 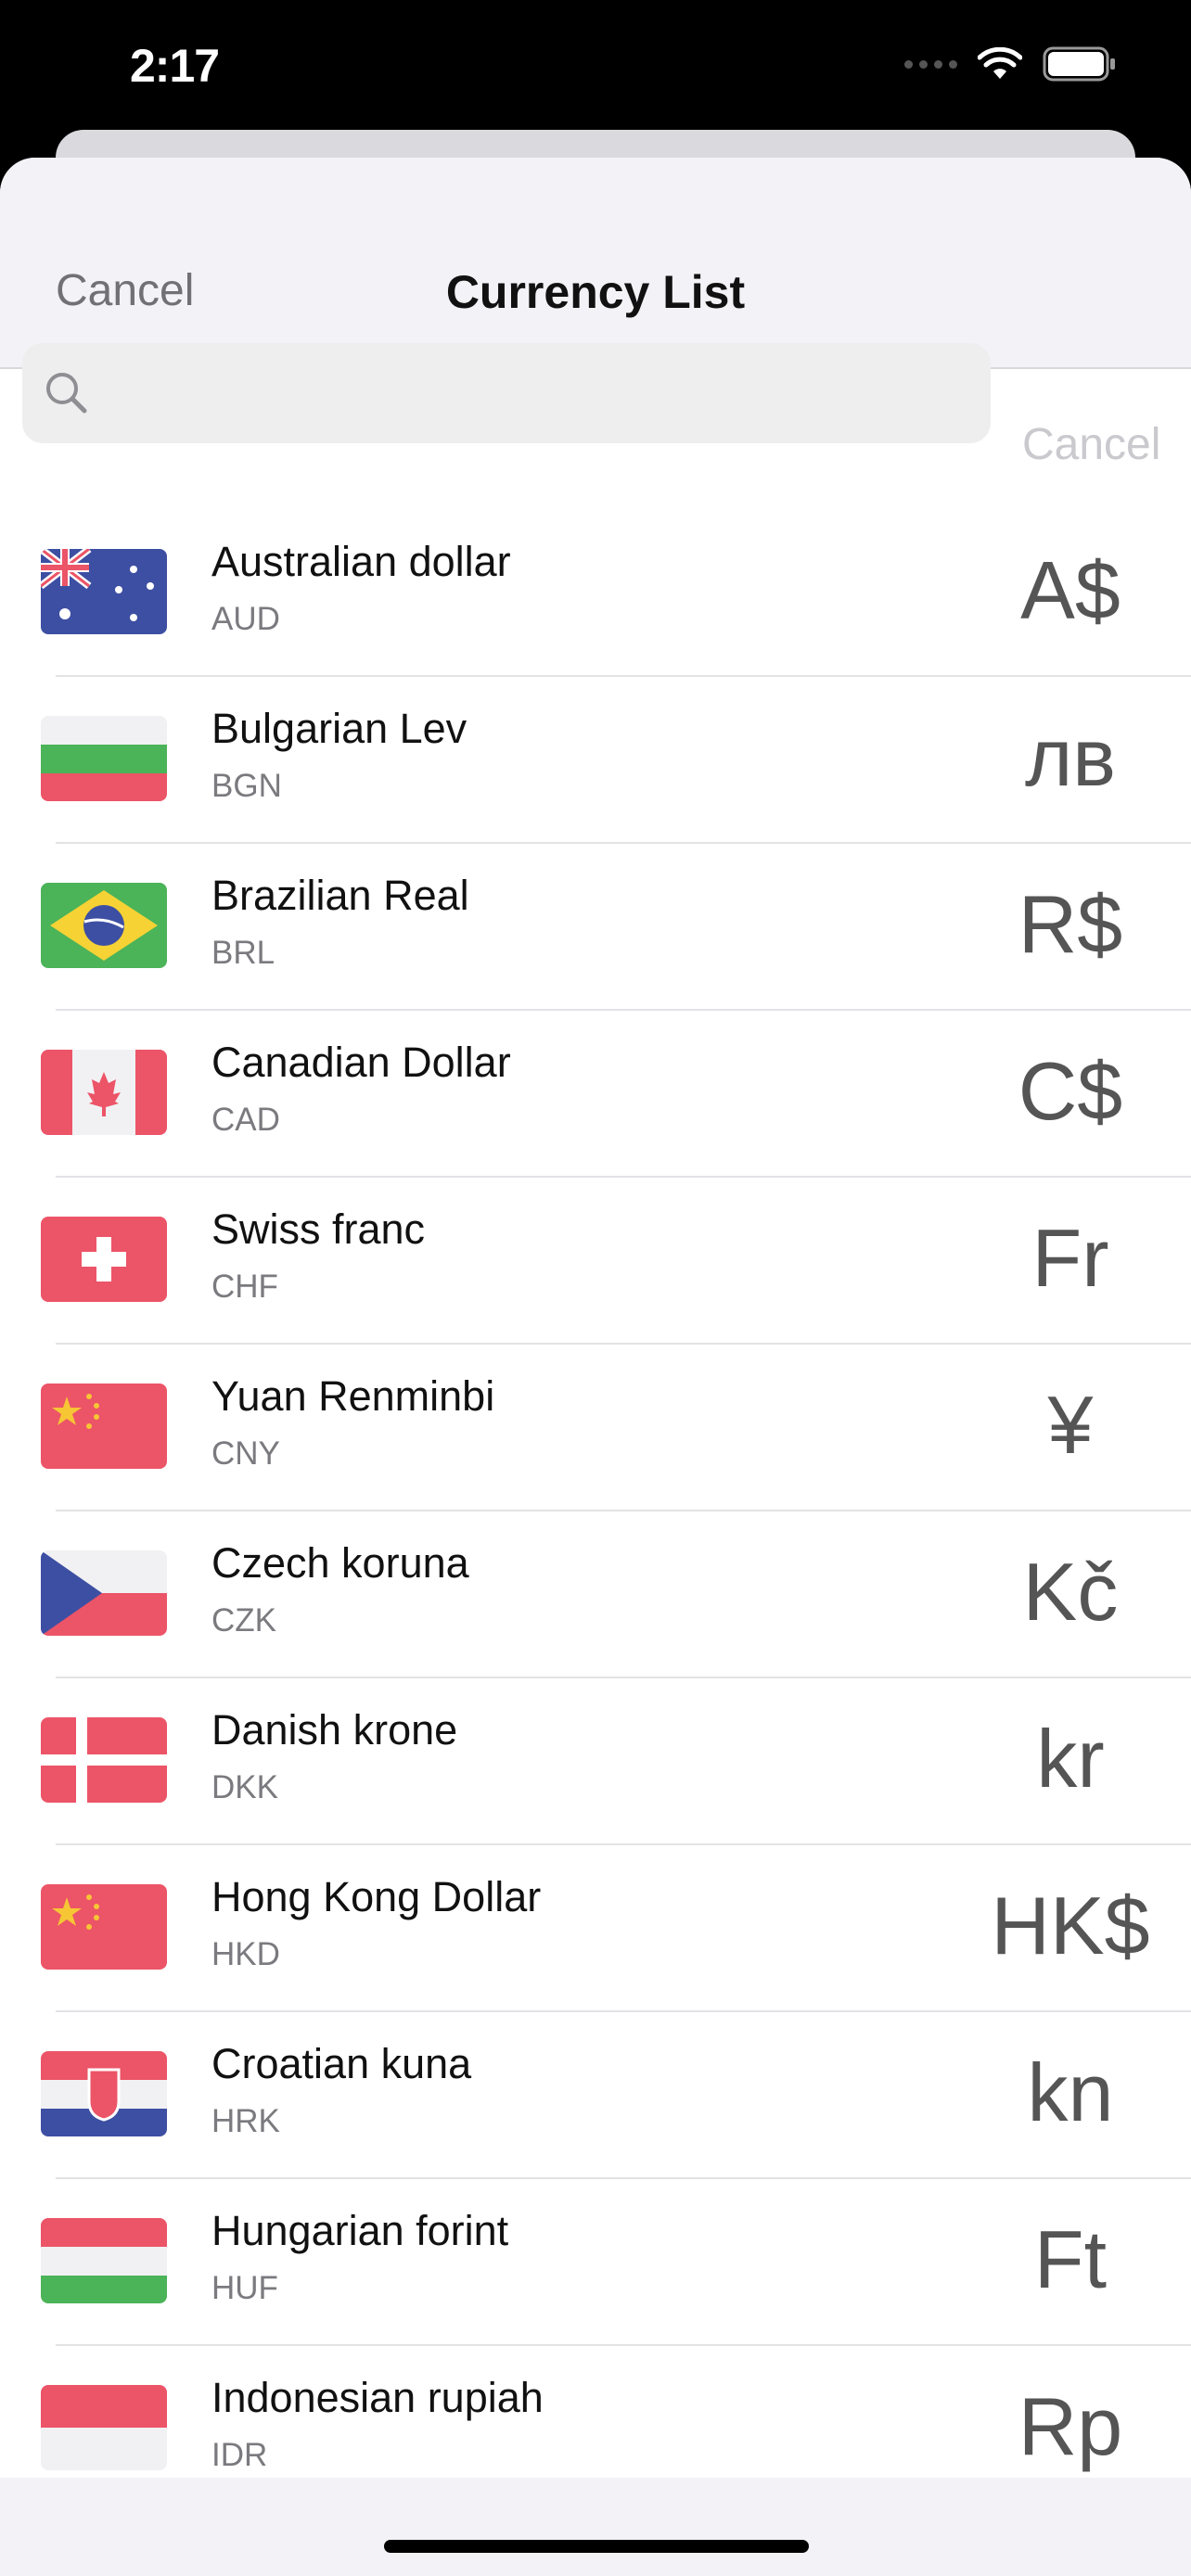 I want to click on currency-code: CHF, so click(x=245, y=1287).